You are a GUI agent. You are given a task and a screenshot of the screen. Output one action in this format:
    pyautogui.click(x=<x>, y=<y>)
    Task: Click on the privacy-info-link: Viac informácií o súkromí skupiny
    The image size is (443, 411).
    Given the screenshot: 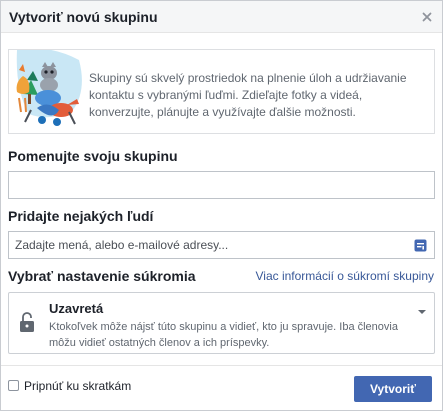 What is the action you would take?
    pyautogui.click(x=344, y=276)
    